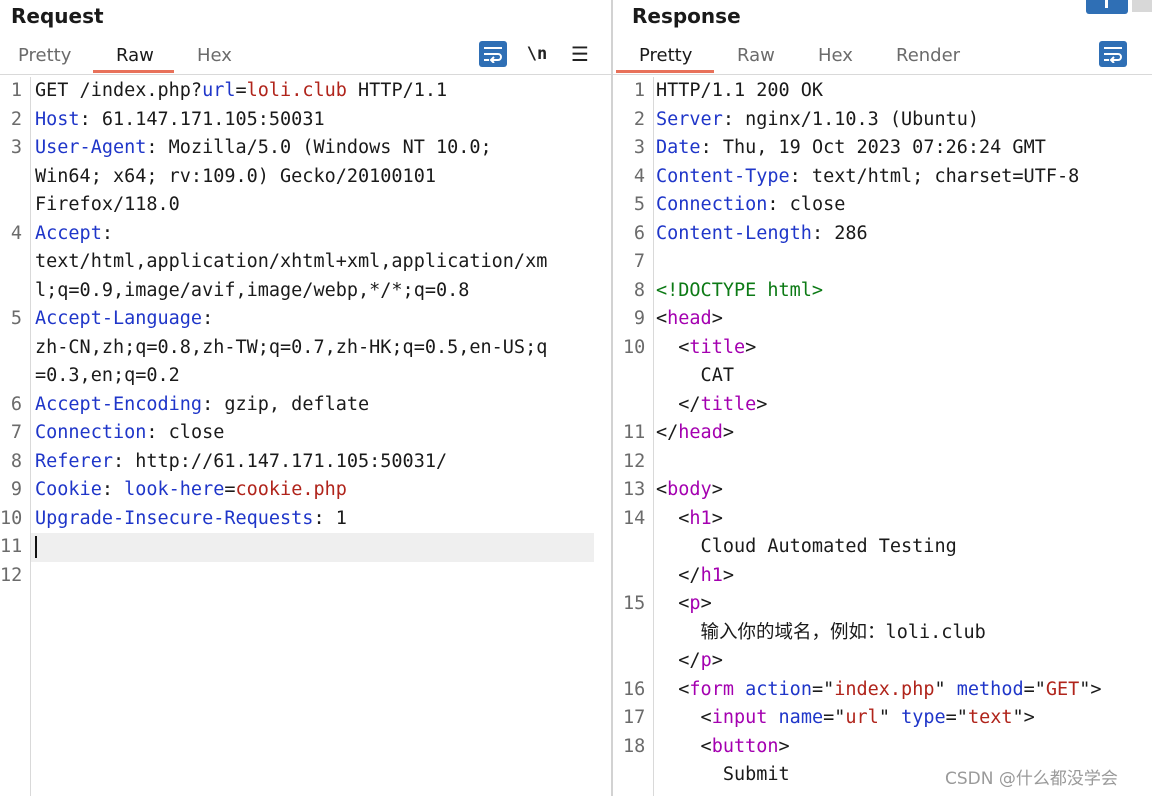 The height and width of the screenshot is (796, 1152). Describe the element at coordinates (882, 148) in the screenshot. I see `code-line: 3 Date: Thu, 19 Oct 2023 07:26:24 GMT` at that location.